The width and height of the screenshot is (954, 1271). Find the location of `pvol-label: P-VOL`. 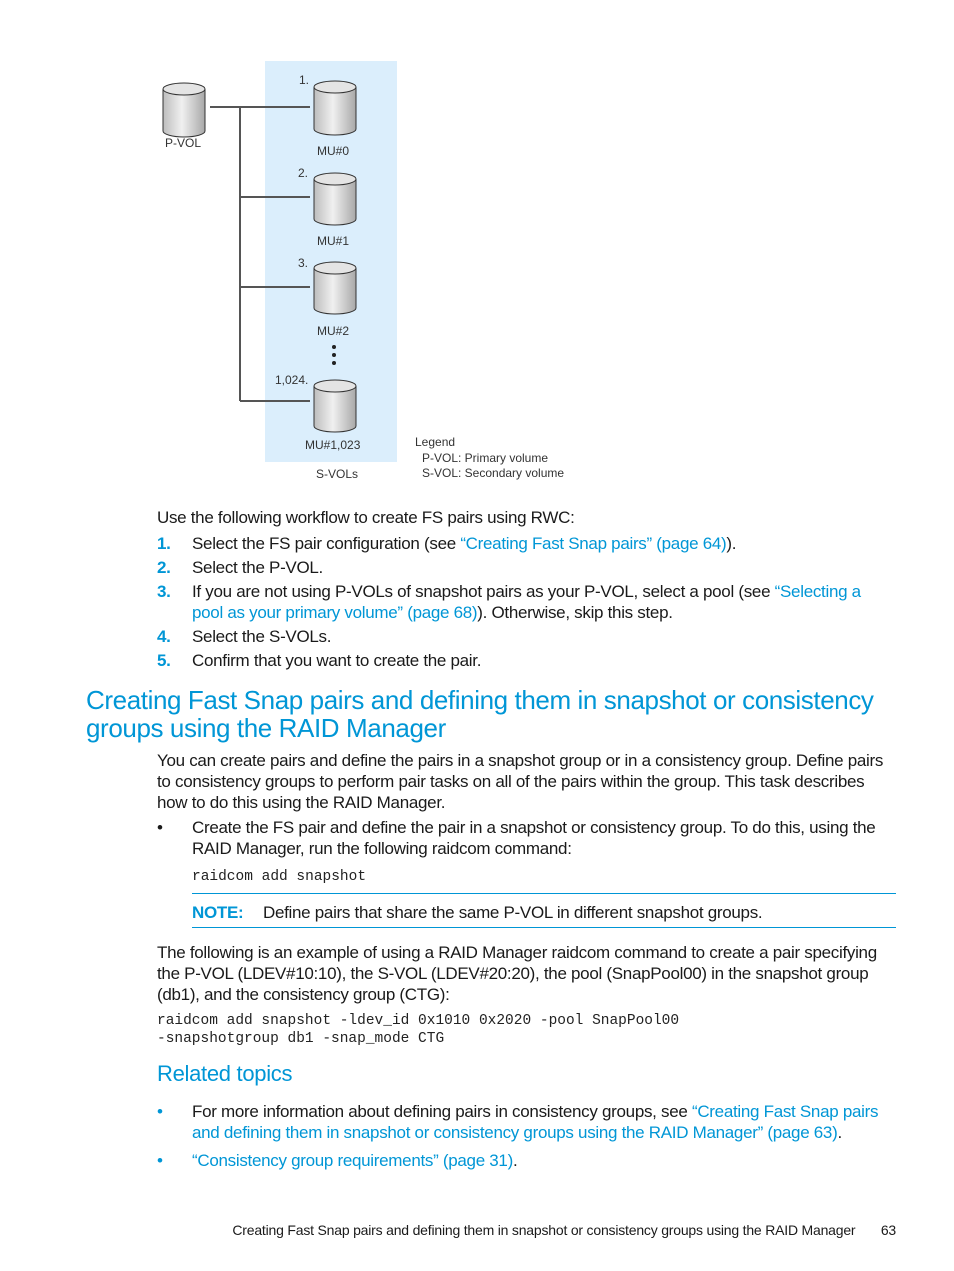

pvol-label: P-VOL is located at coordinates (183, 143).